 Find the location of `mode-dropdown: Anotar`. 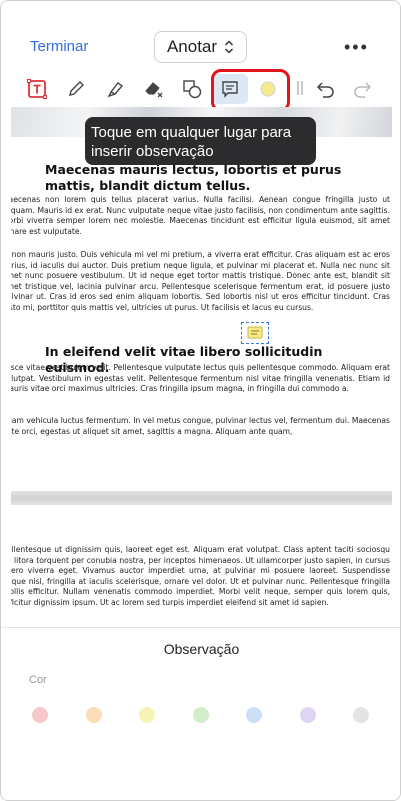

mode-dropdown: Anotar is located at coordinates (200, 47).